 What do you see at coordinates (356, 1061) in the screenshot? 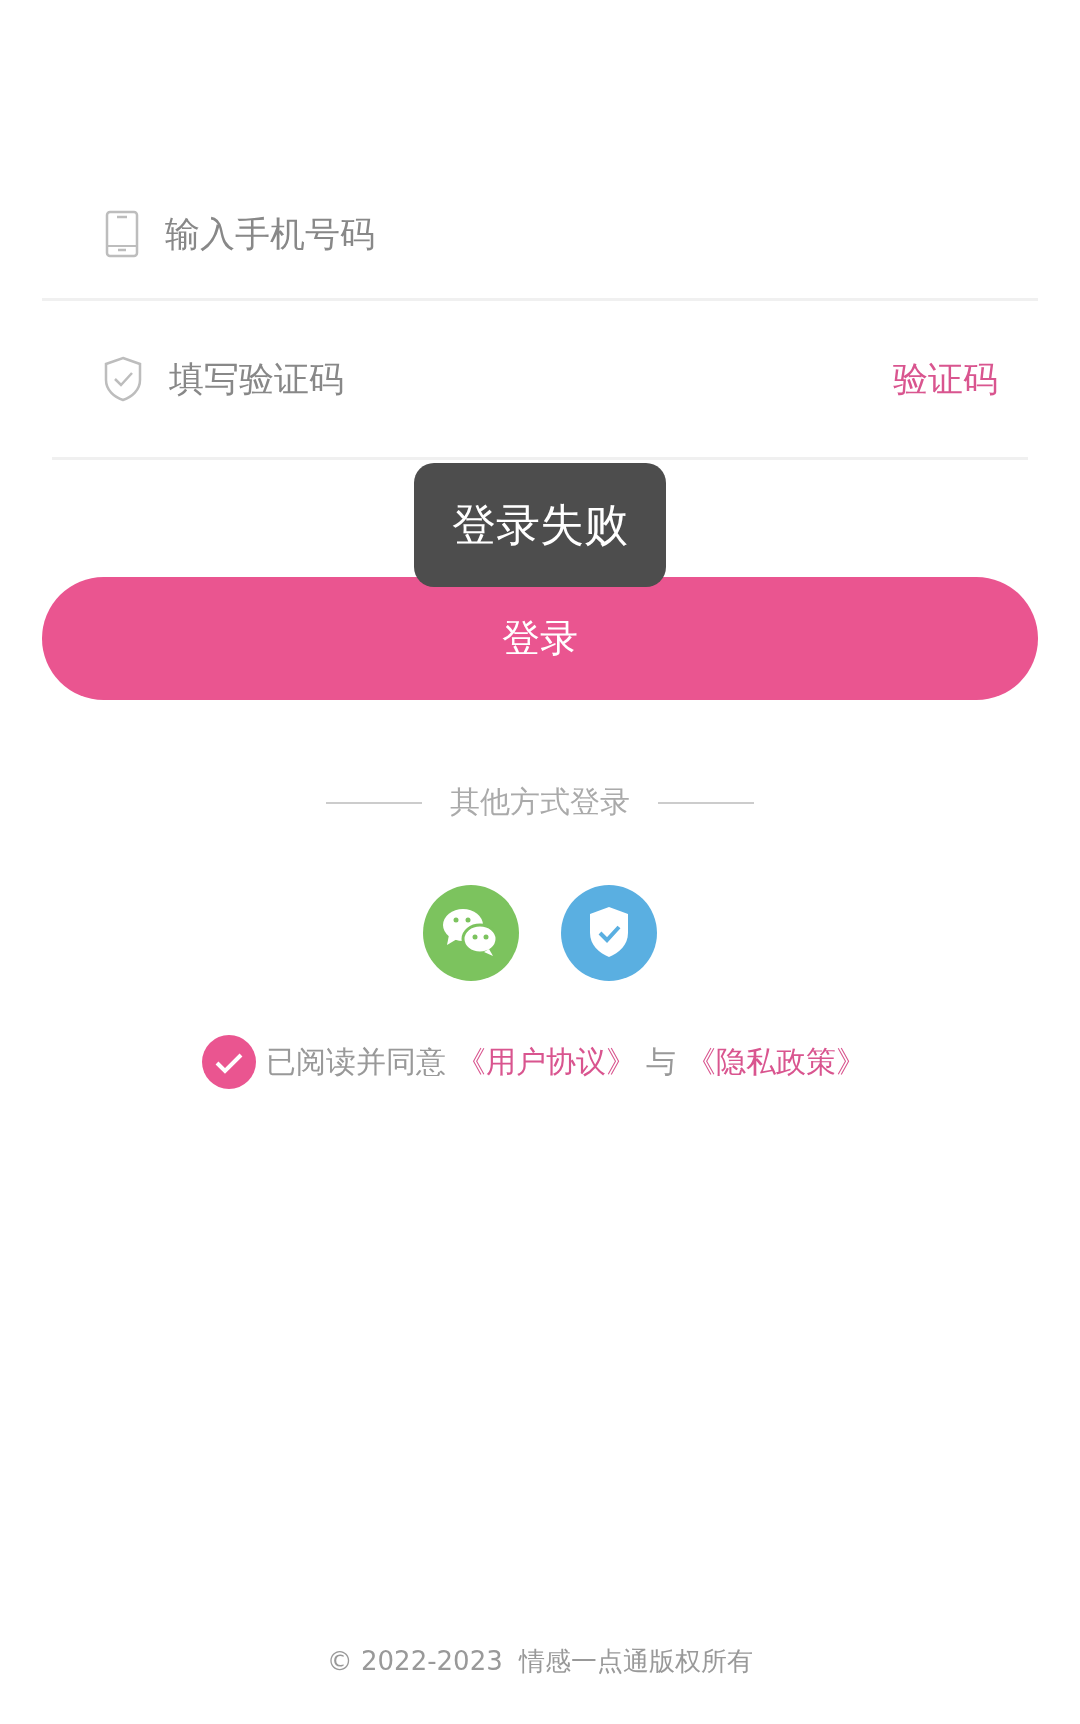
I see `agreement-text: 已阅读并同意` at bounding box center [356, 1061].